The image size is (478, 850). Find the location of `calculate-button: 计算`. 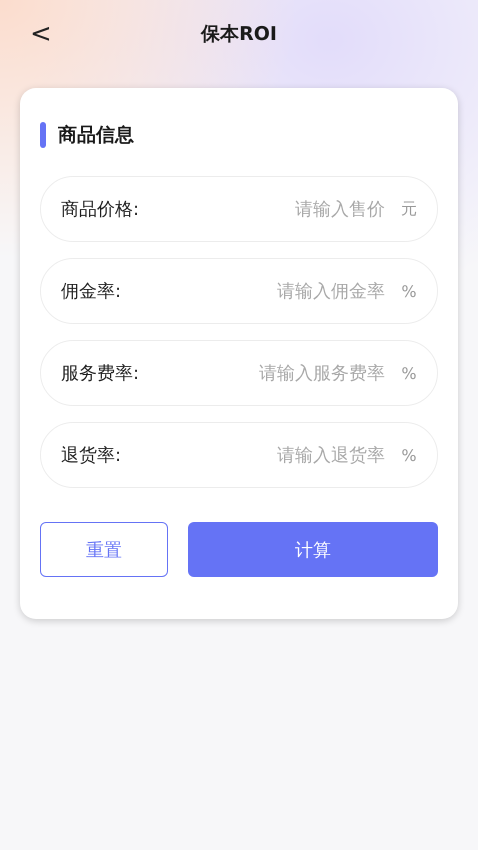

calculate-button: 计算 is located at coordinates (313, 549).